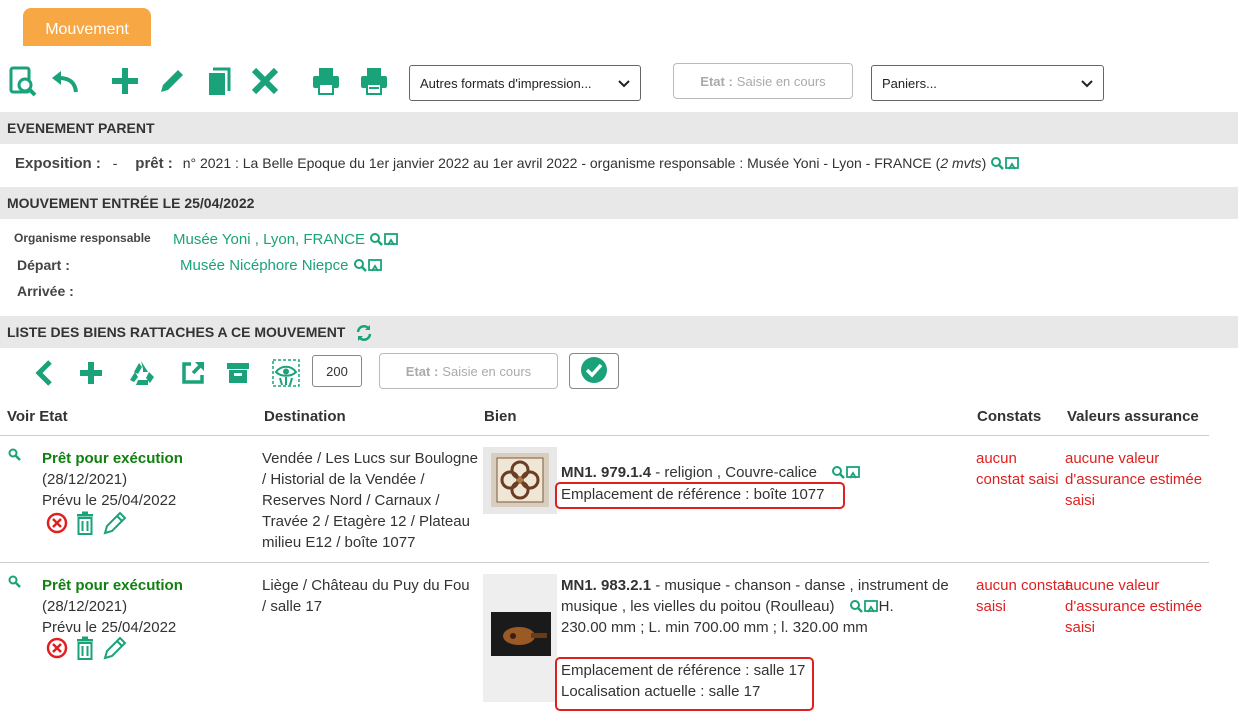  What do you see at coordinates (606, 472) in the screenshot?
I see `bien-id: MN1. 979.1.4` at bounding box center [606, 472].